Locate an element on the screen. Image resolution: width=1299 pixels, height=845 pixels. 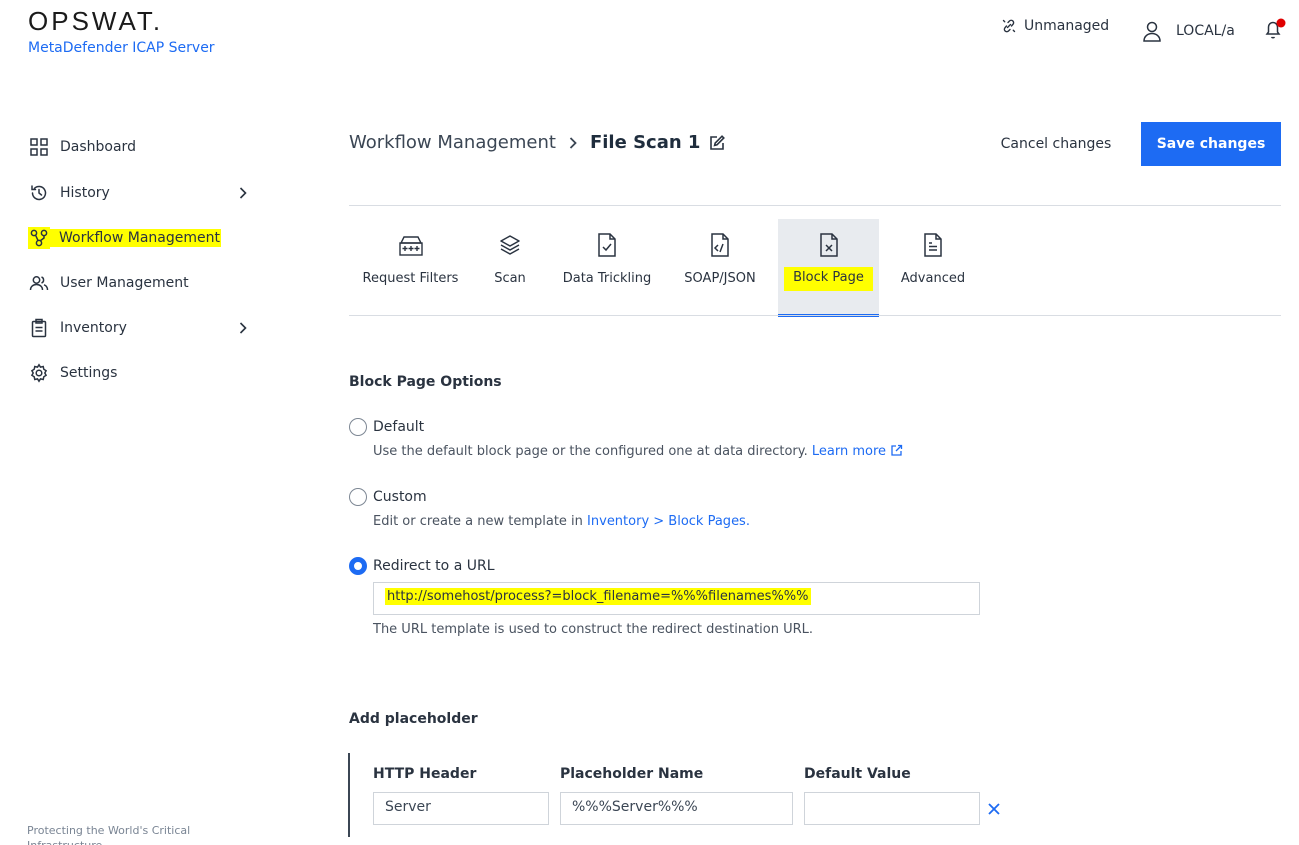
external-link-icon is located at coordinates (896, 452).